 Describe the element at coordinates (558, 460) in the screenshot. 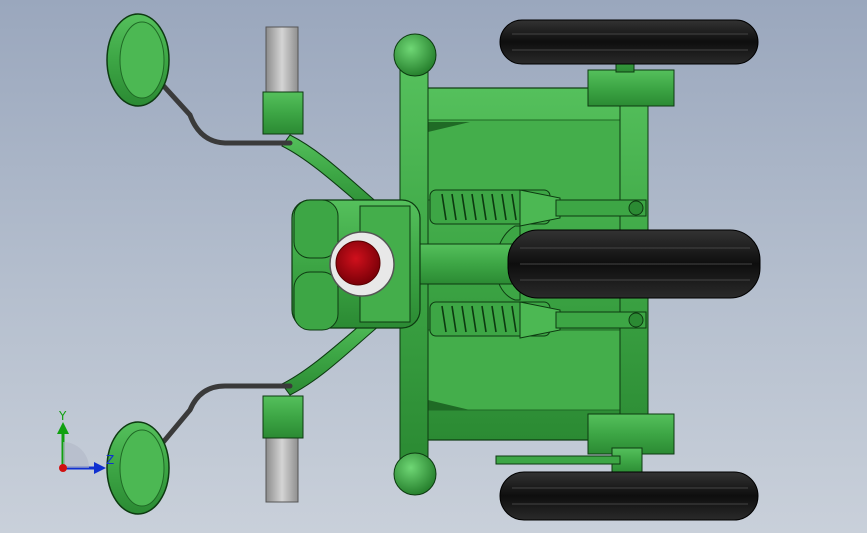

I see `rod-bottom-small` at that location.